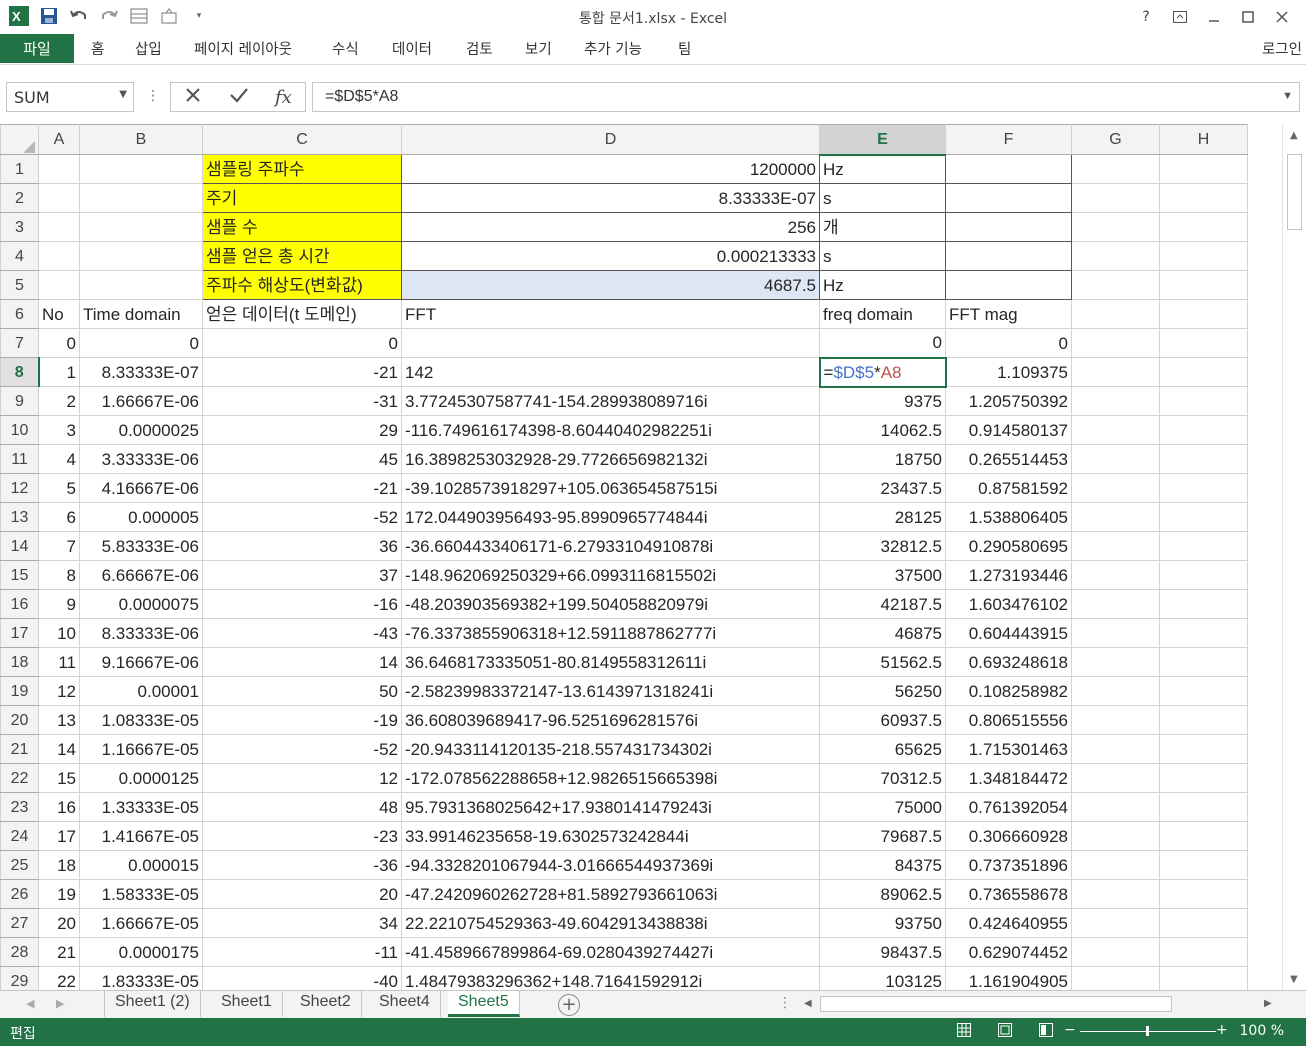 This screenshot has height=1046, width=1306. What do you see at coordinates (610, 198) in the screenshot?
I see `cell-d2: 8.33333E-07` at bounding box center [610, 198].